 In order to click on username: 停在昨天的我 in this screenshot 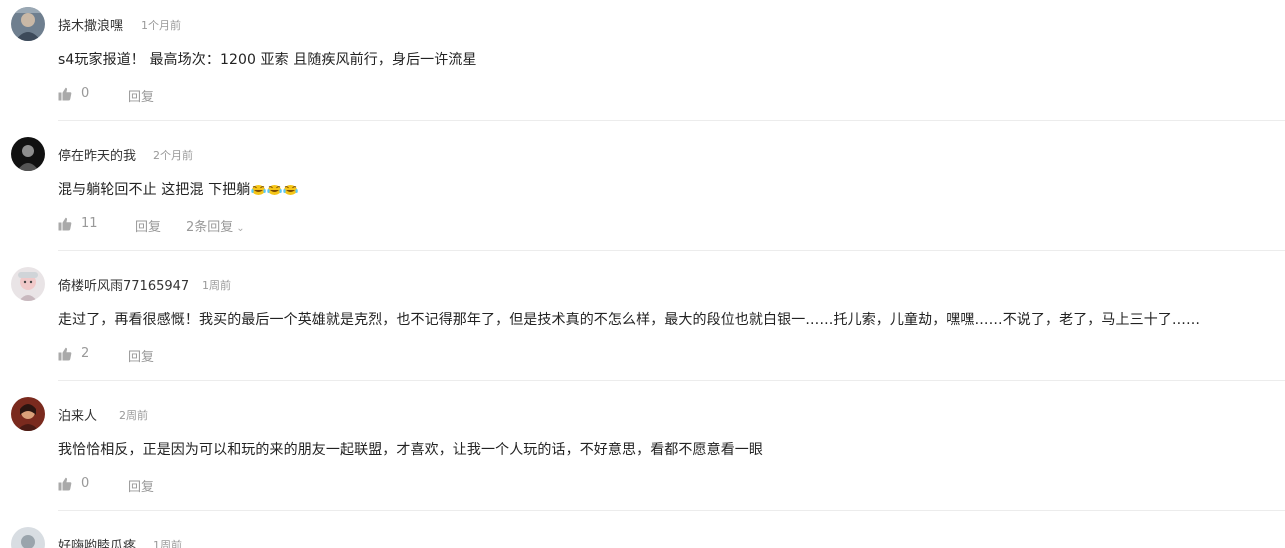, I will do `click(97, 154)`.